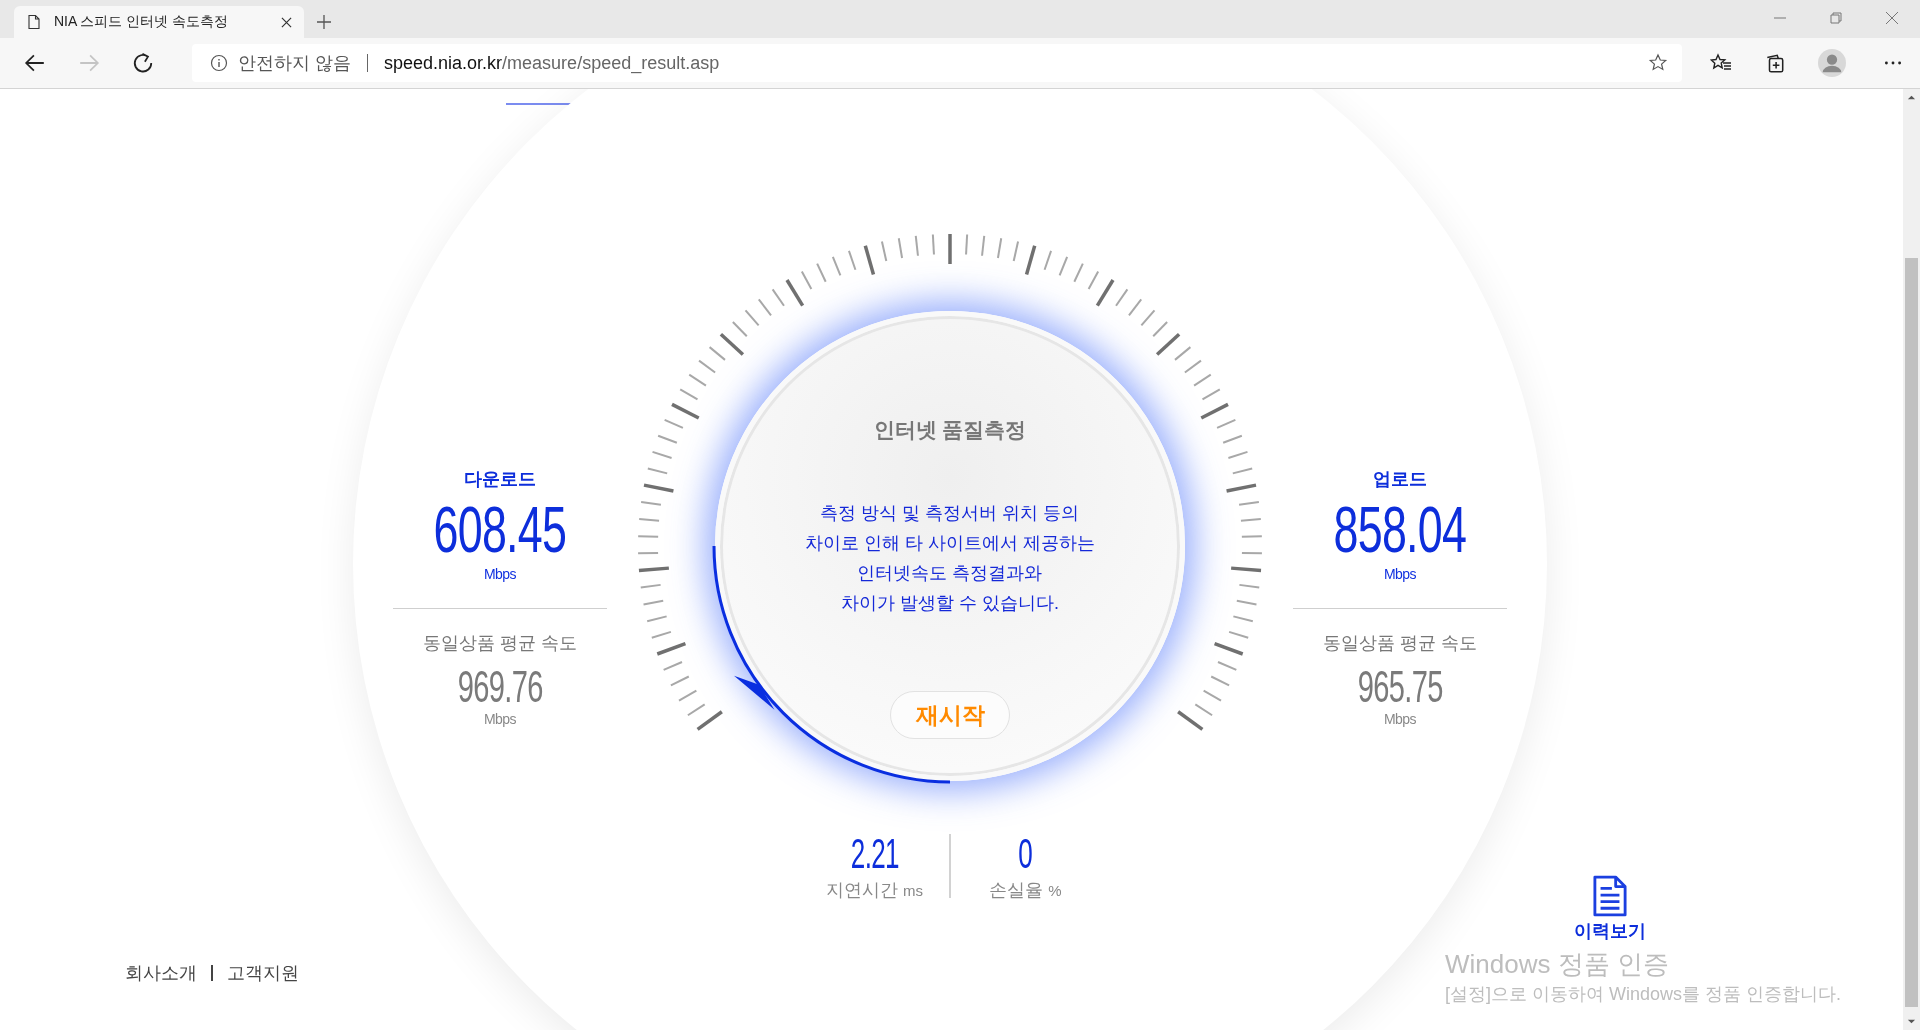 Image resolution: width=1920 pixels, height=1030 pixels. Describe the element at coordinates (294, 63) in the screenshot. I see `security-label: 안전하지 않음` at that location.